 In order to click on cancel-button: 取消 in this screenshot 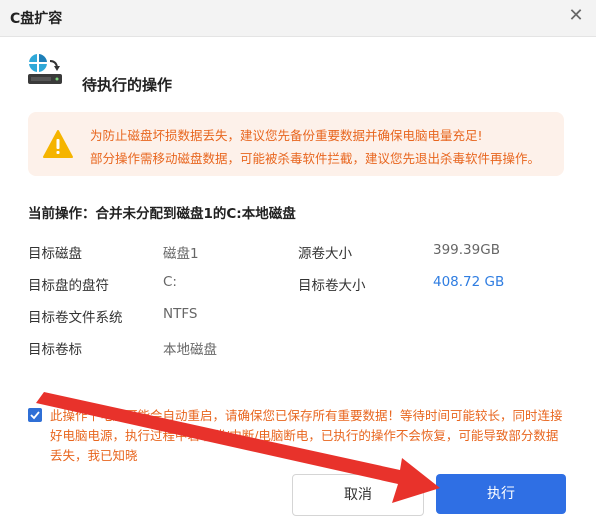, I will do `click(358, 495)`.